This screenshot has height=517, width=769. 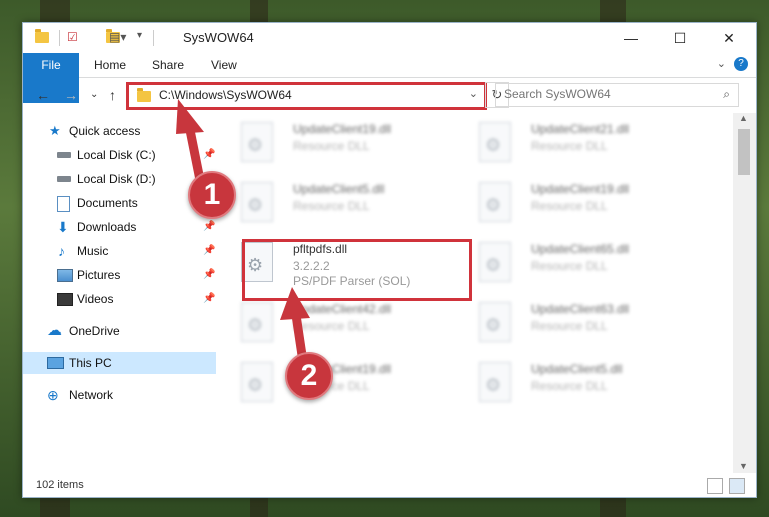 What do you see at coordinates (195, 155) in the screenshot?
I see `arrow-one` at bounding box center [195, 155].